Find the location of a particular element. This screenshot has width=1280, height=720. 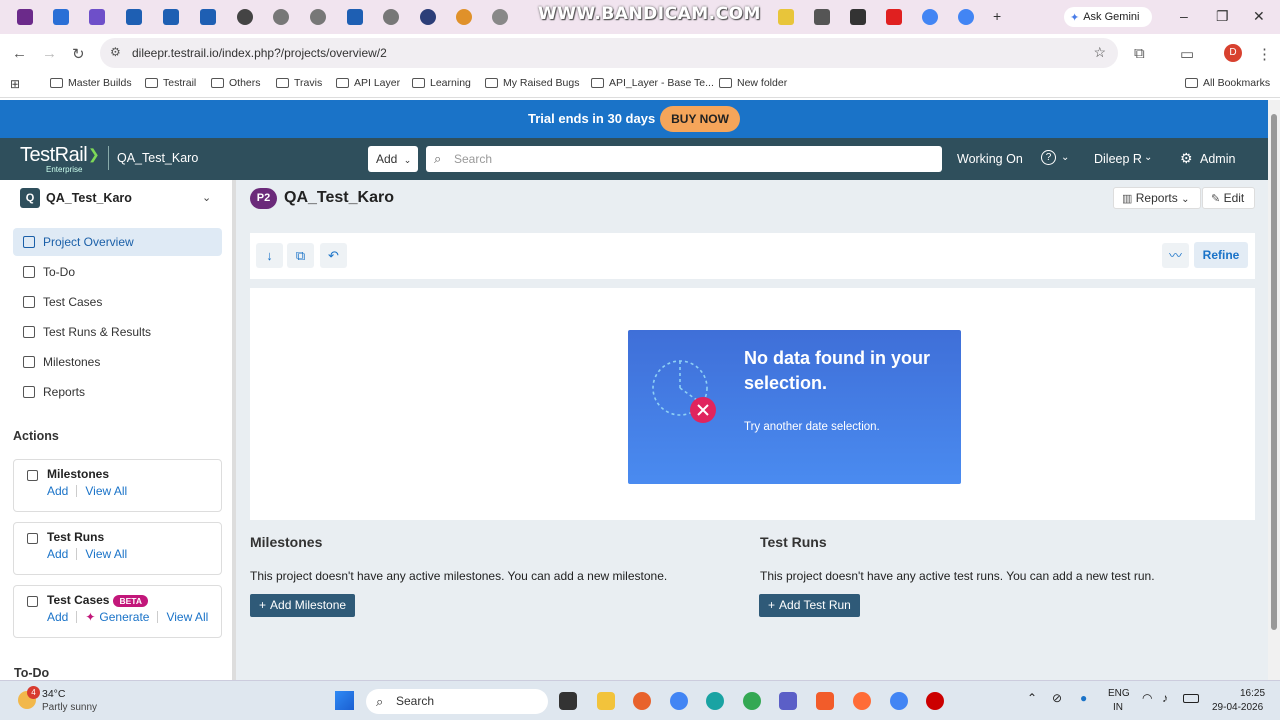

search-input: ⌕ Search is located at coordinates (684, 159).